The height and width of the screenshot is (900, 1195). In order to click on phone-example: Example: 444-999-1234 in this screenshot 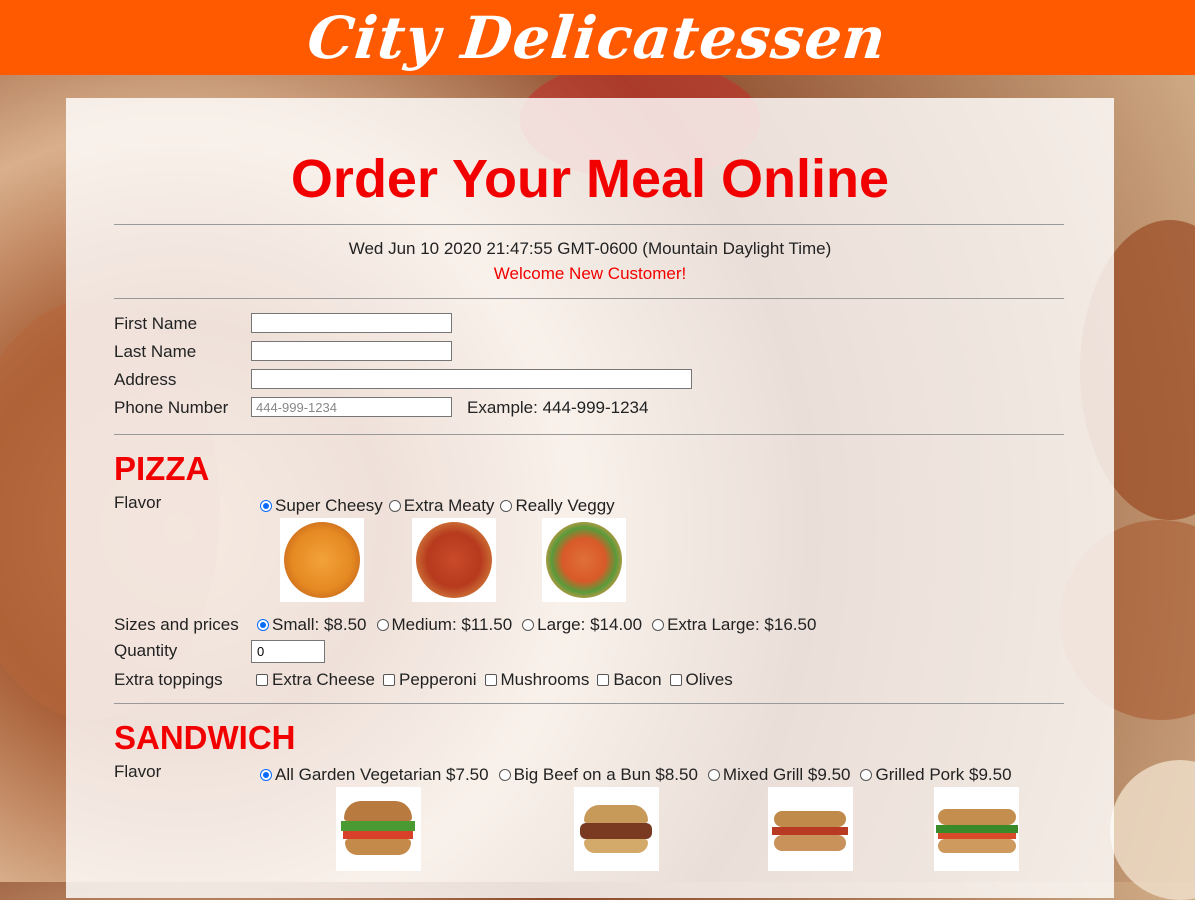, I will do `click(558, 407)`.